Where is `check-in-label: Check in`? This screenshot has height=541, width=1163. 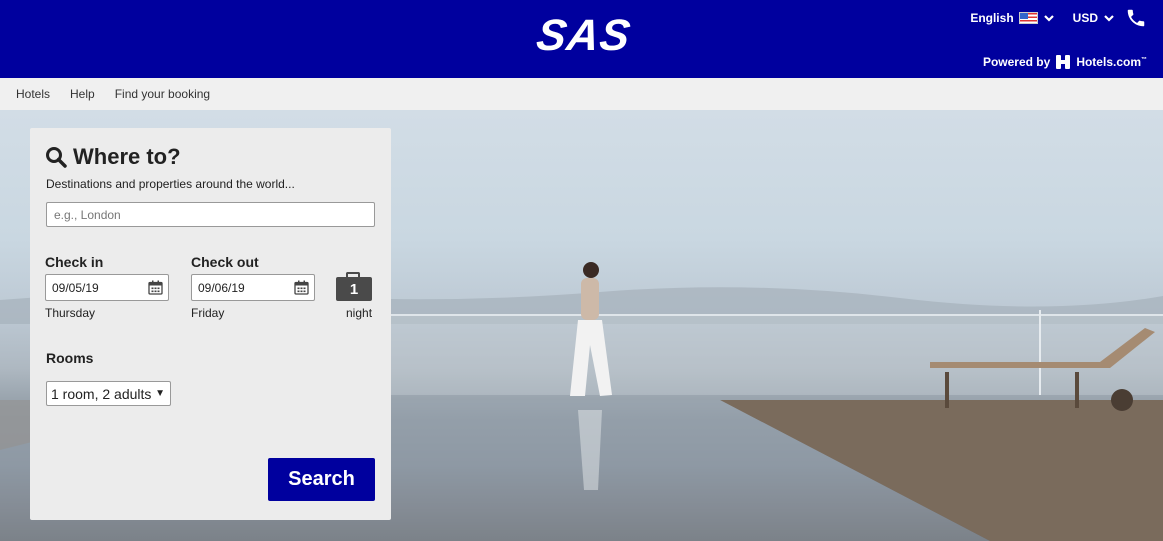 check-in-label: Check in is located at coordinates (74, 262).